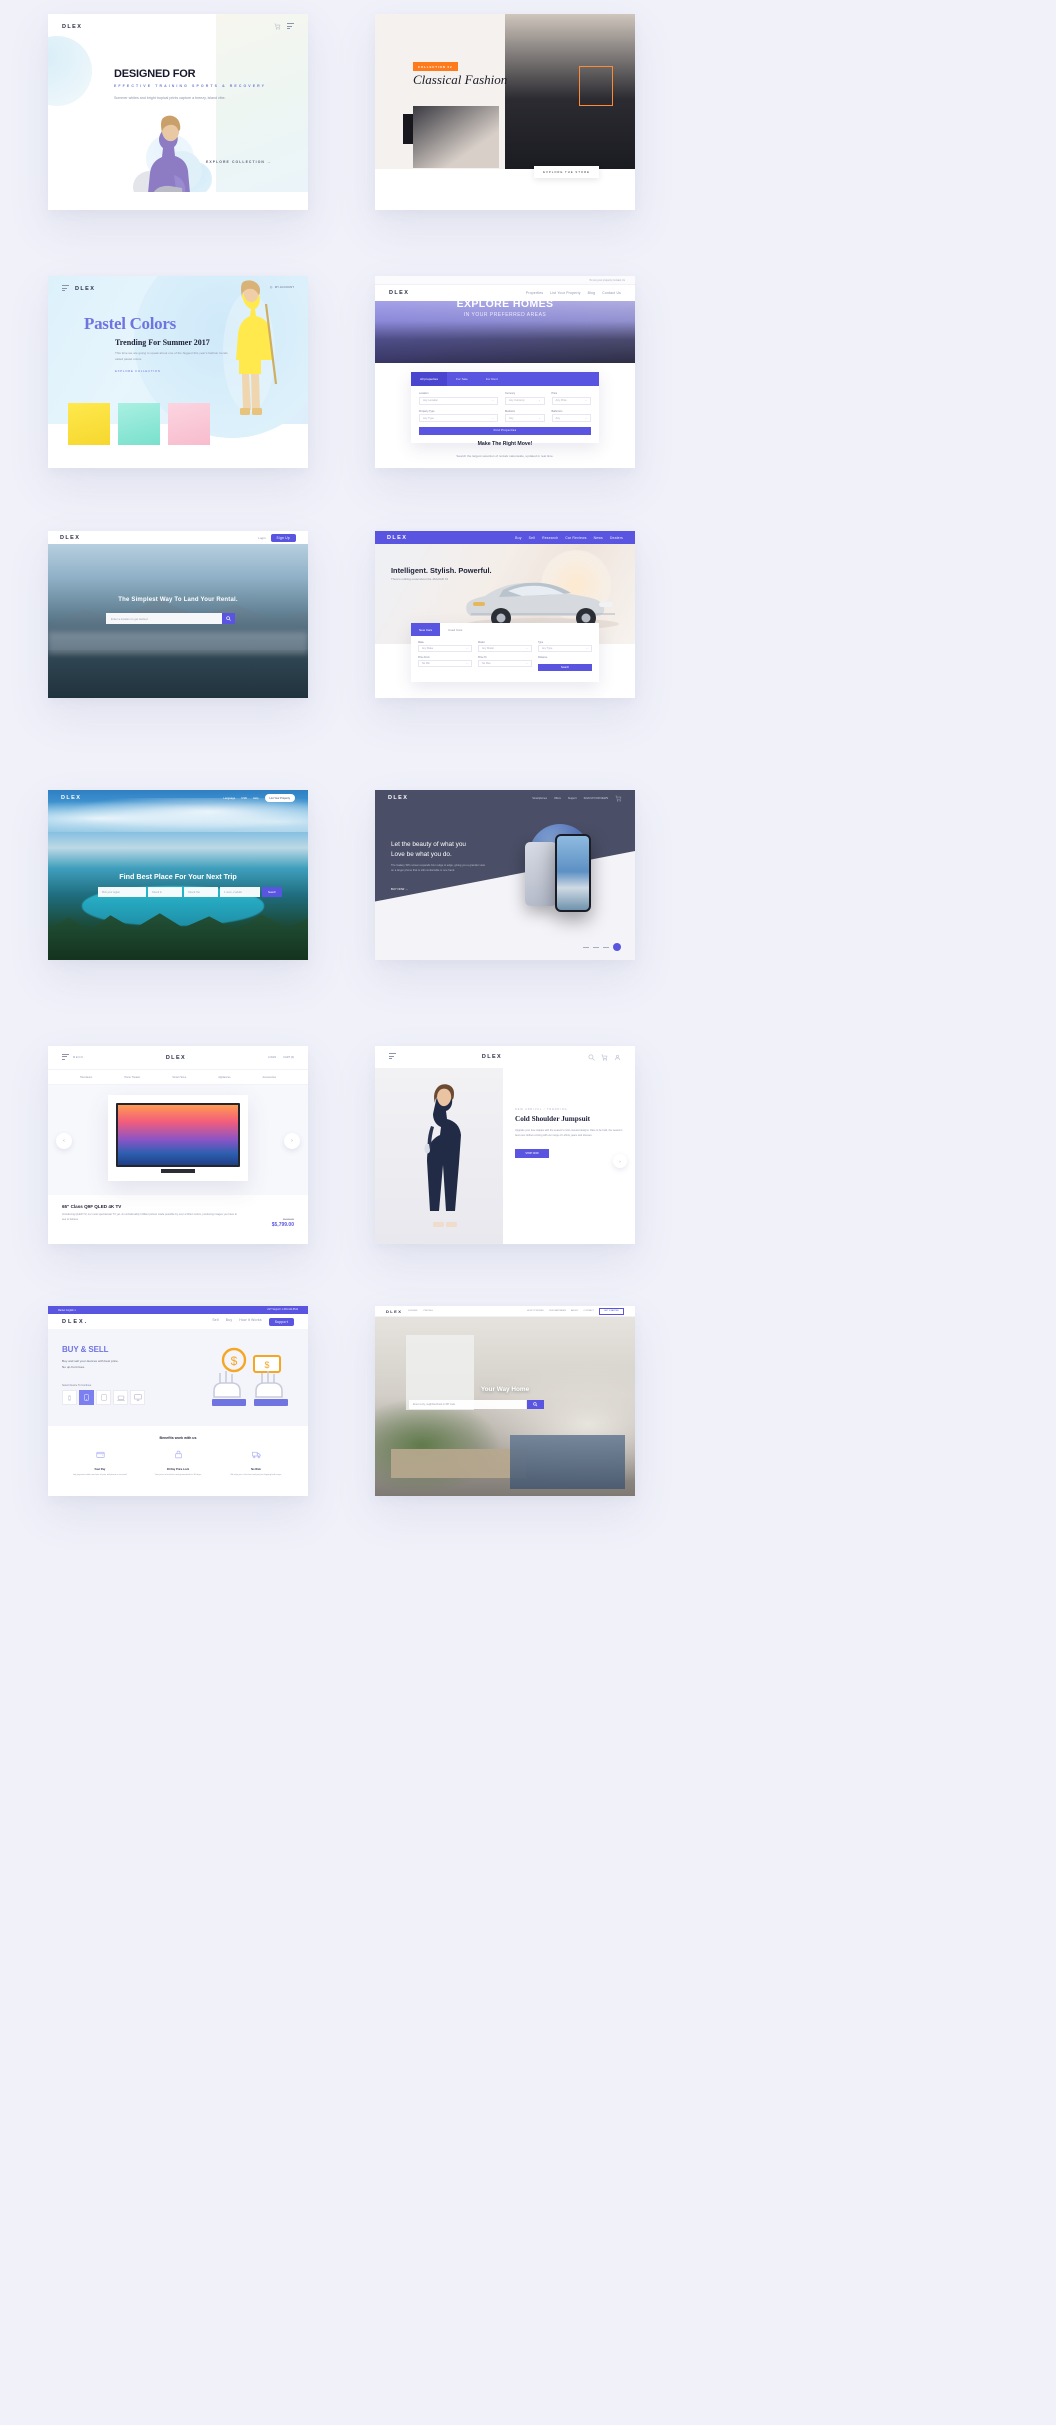 This screenshot has width=1056, height=2425. I want to click on price-select: Any Price ⌄, so click(571, 400).